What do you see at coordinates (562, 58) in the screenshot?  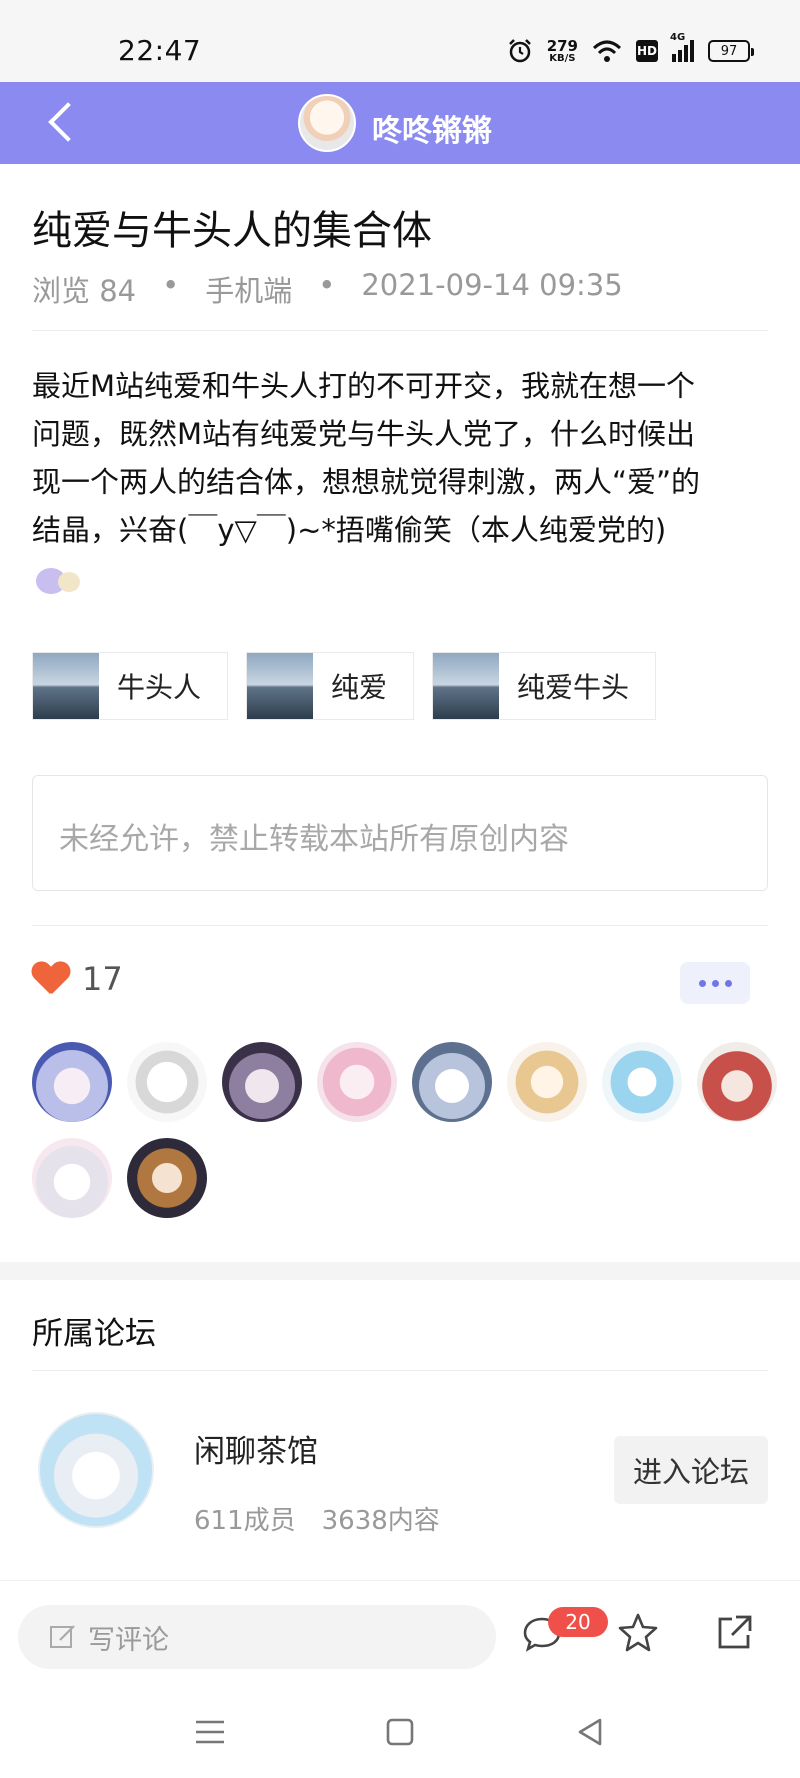 I see `net-speed-unit: KB/S` at bounding box center [562, 58].